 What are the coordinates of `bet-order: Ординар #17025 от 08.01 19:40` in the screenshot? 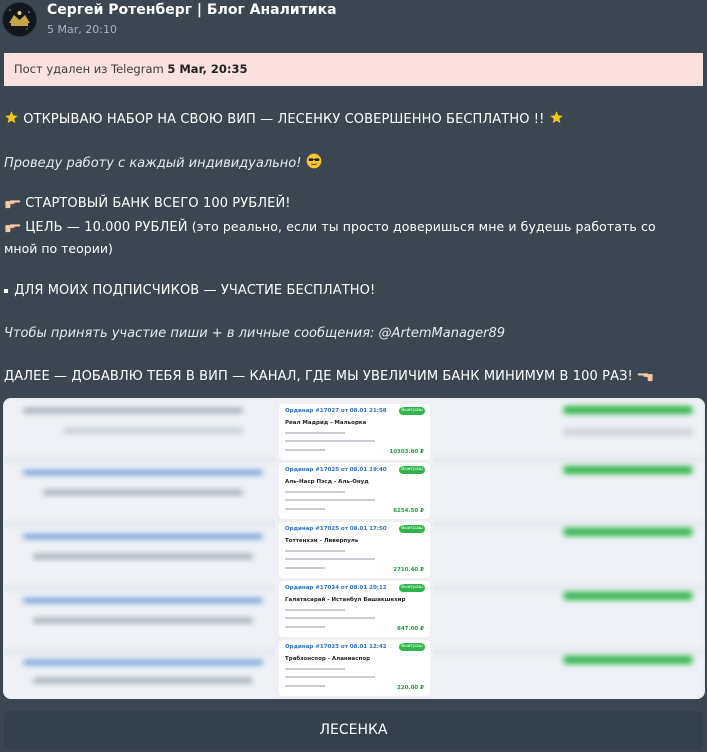 It's located at (336, 470).